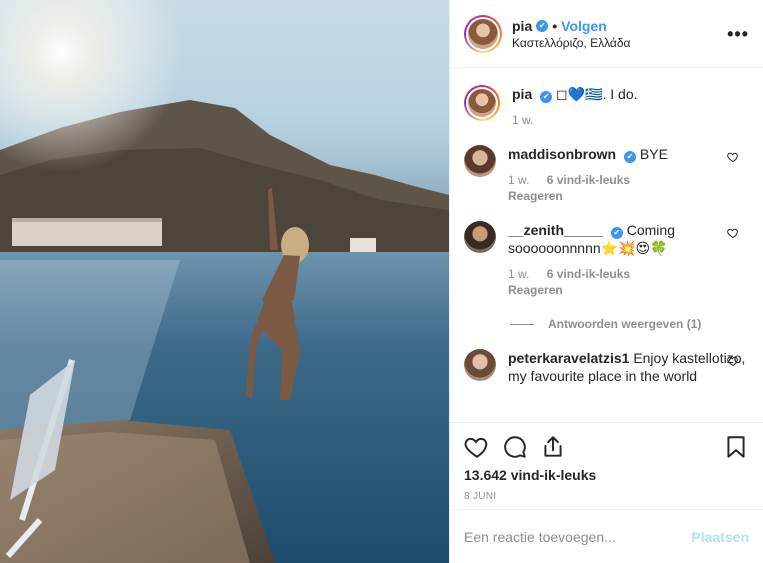  I want to click on comment-text: BYE, so click(653, 154).